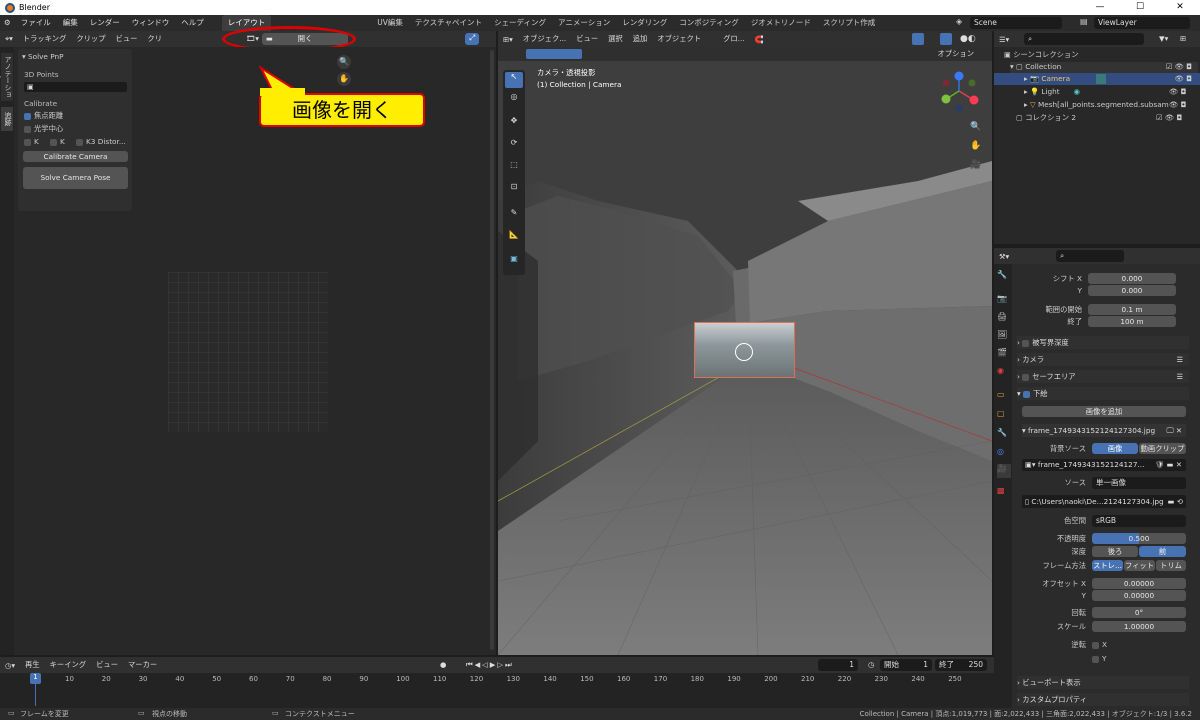 The height and width of the screenshot is (720, 1200). What do you see at coordinates (514, 238) in the screenshot?
I see `measure-tool-icon: 📐` at bounding box center [514, 238].